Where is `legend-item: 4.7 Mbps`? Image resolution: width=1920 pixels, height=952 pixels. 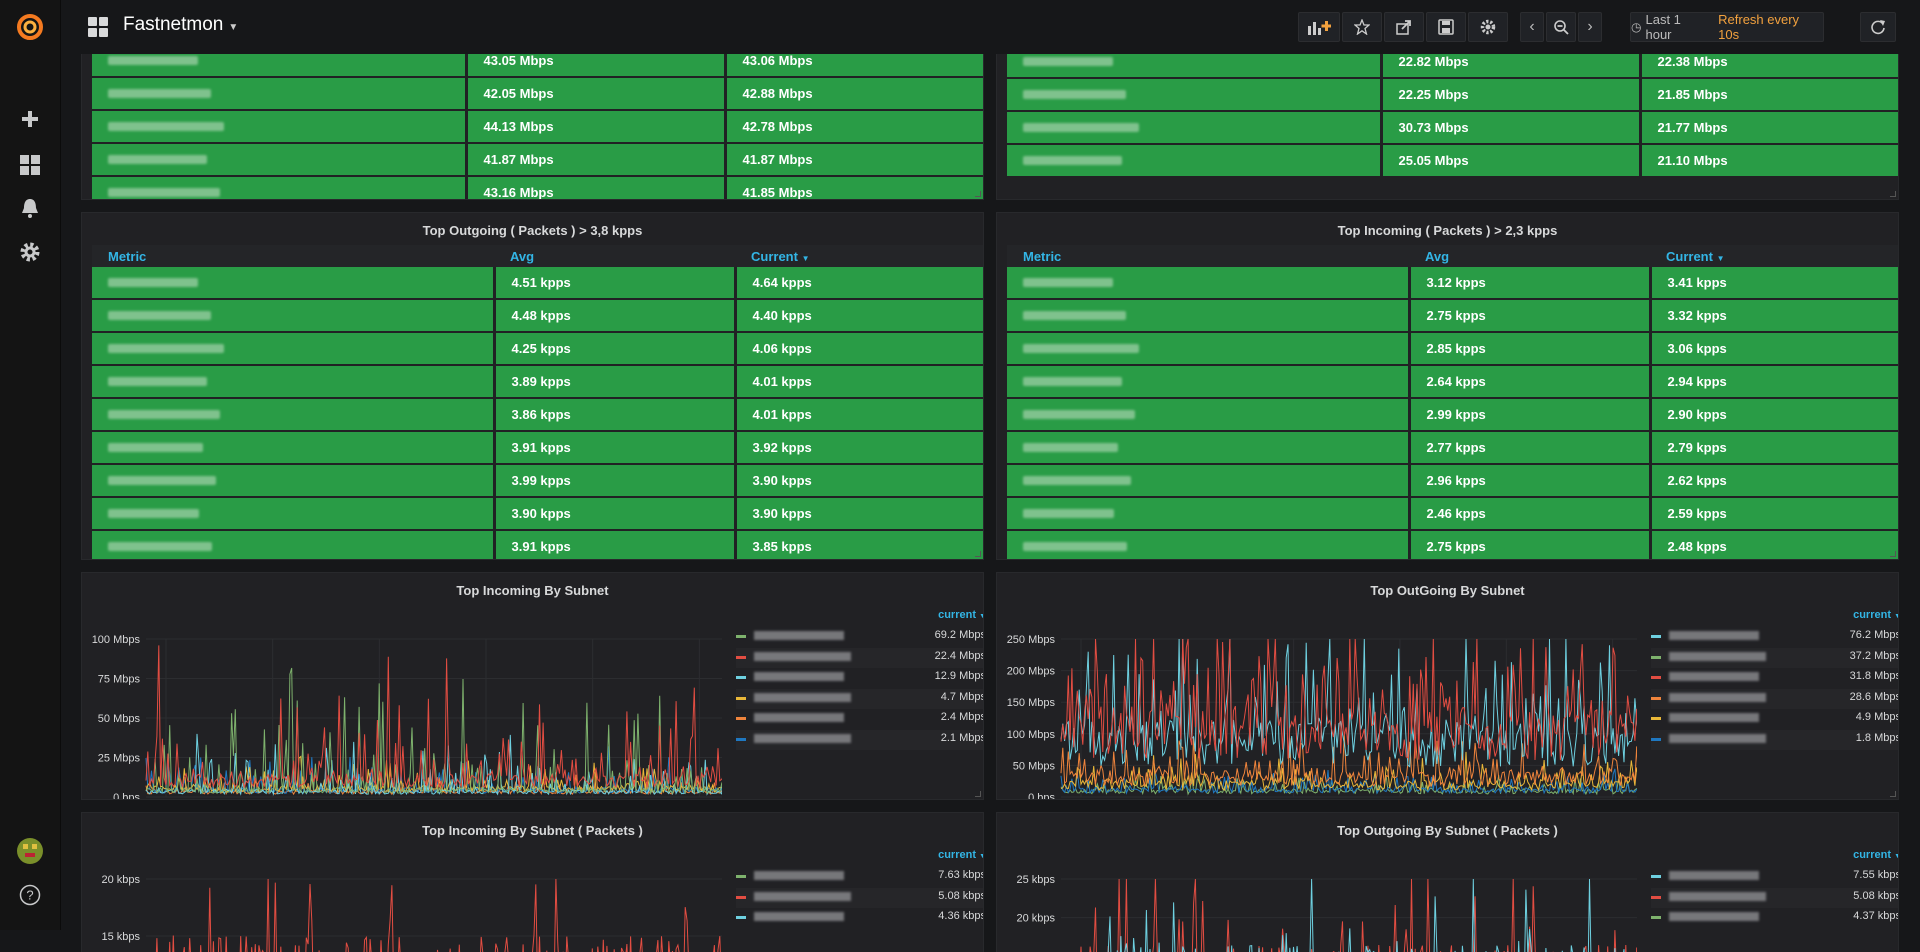
legend-item: 4.7 Mbps is located at coordinates (859, 698).